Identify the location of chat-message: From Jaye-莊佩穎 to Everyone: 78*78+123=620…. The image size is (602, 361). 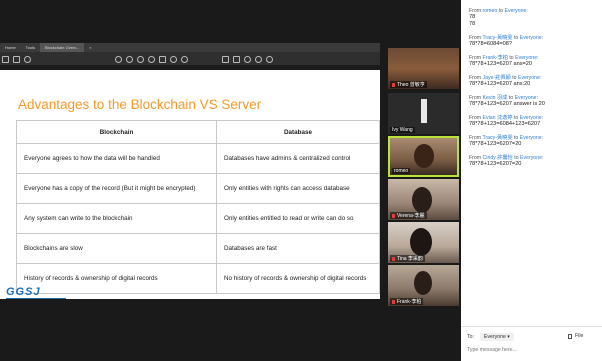
(534, 81).